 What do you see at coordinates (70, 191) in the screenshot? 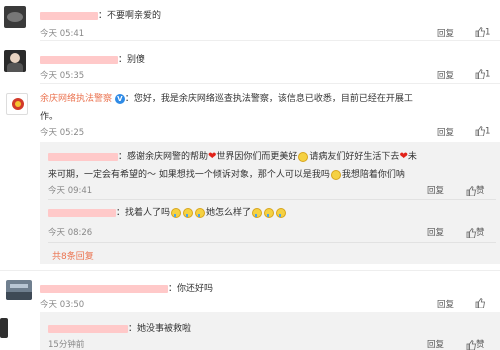
I see `reply-time: 今天 09:41` at bounding box center [70, 191].